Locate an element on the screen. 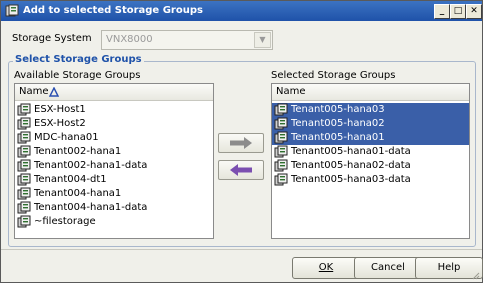 The width and height of the screenshot is (483, 283). help-button-label: Help is located at coordinates (449, 267).